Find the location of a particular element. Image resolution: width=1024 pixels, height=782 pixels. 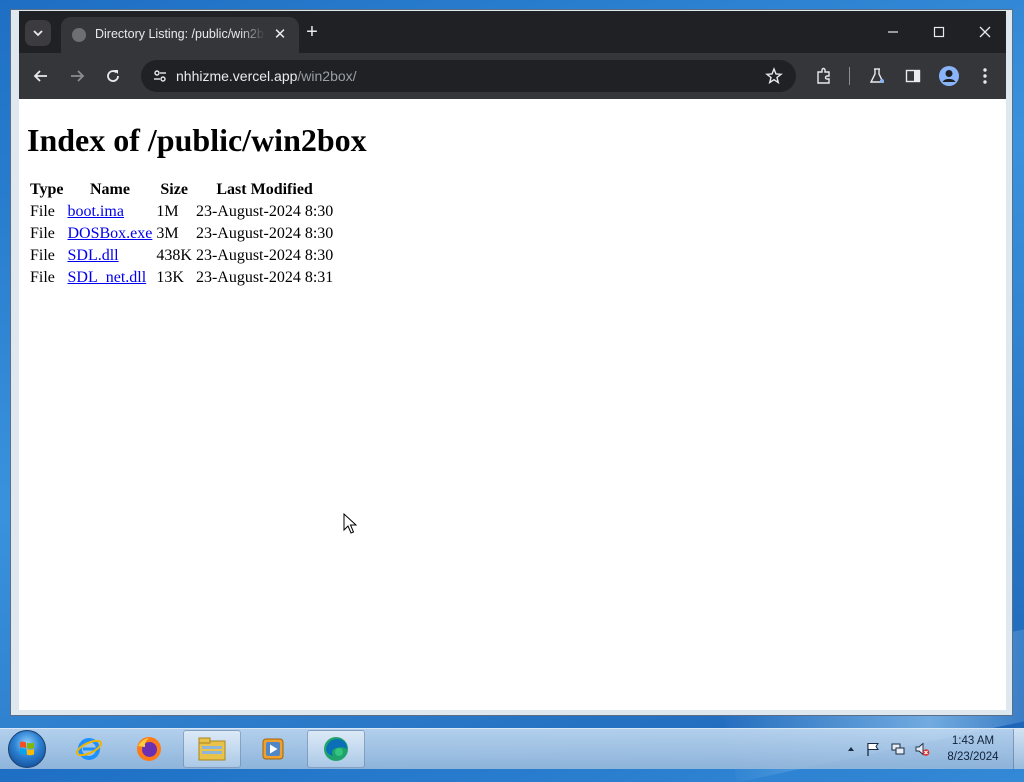

cell-size: 1M is located at coordinates (167, 211).